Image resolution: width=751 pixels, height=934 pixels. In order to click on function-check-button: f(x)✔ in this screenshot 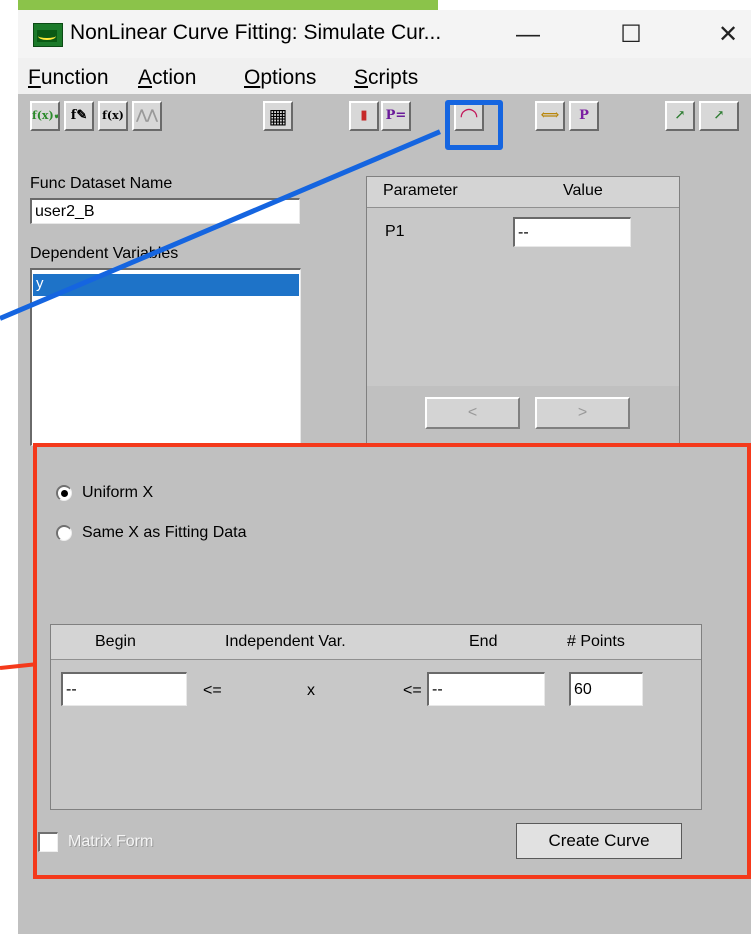, I will do `click(45, 116)`.